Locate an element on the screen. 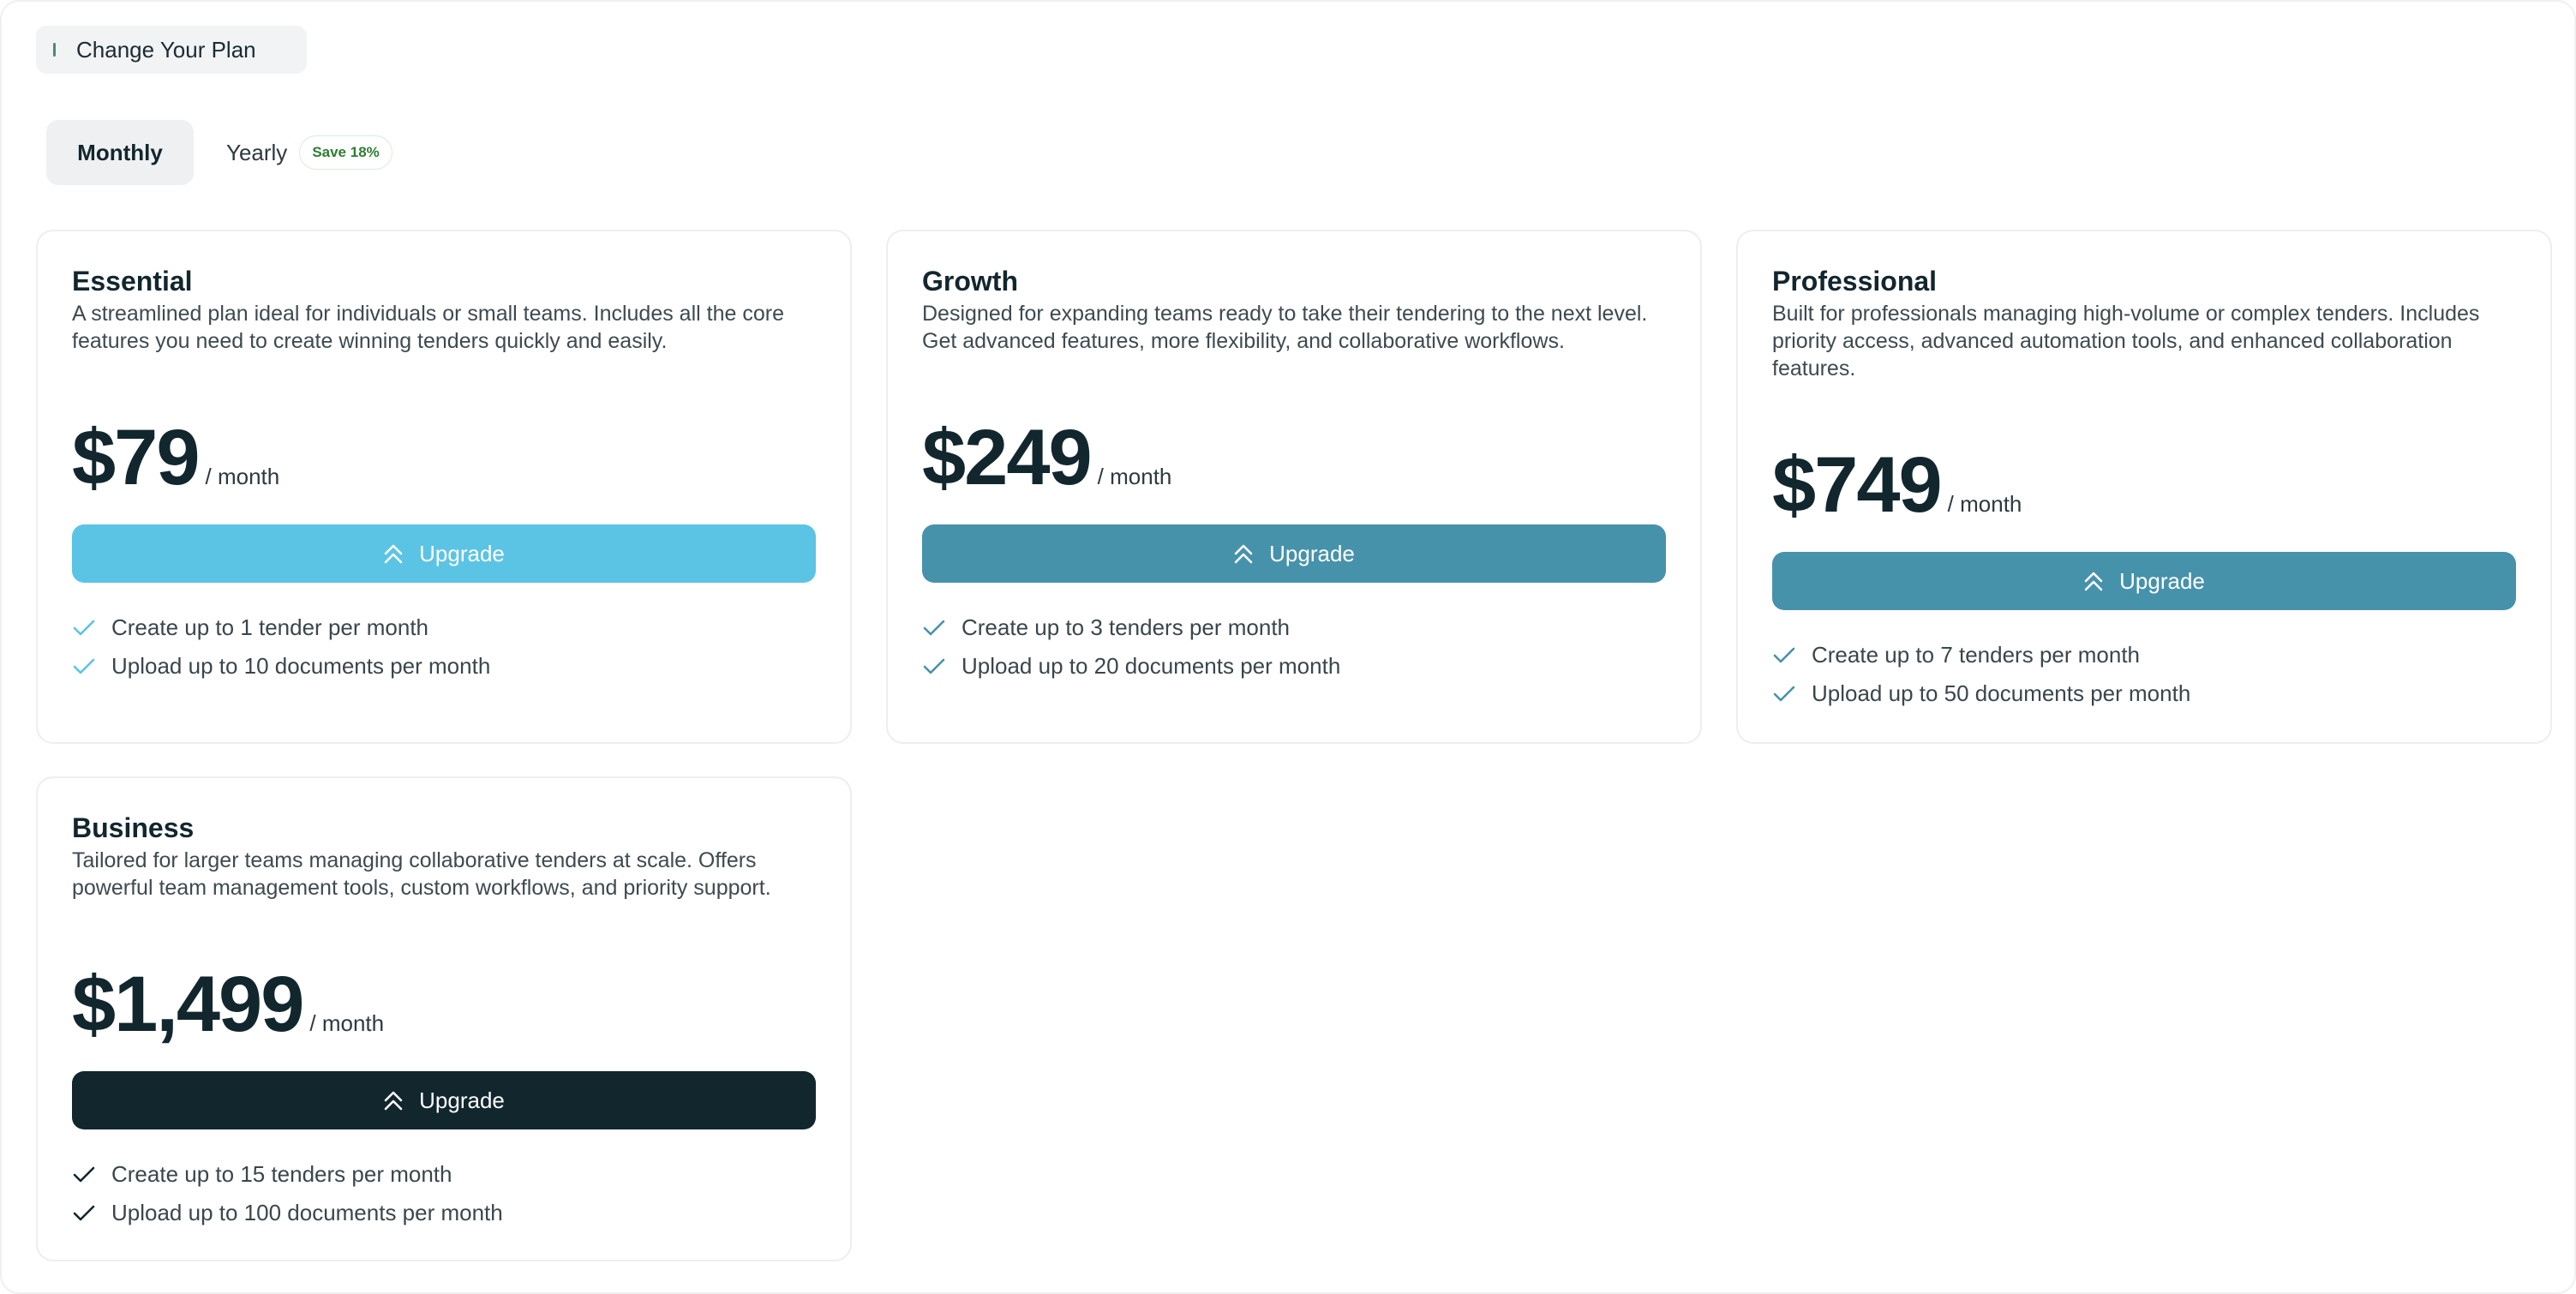 The image size is (2576, 1294). price-row: $749 / month is located at coordinates (1897, 485).